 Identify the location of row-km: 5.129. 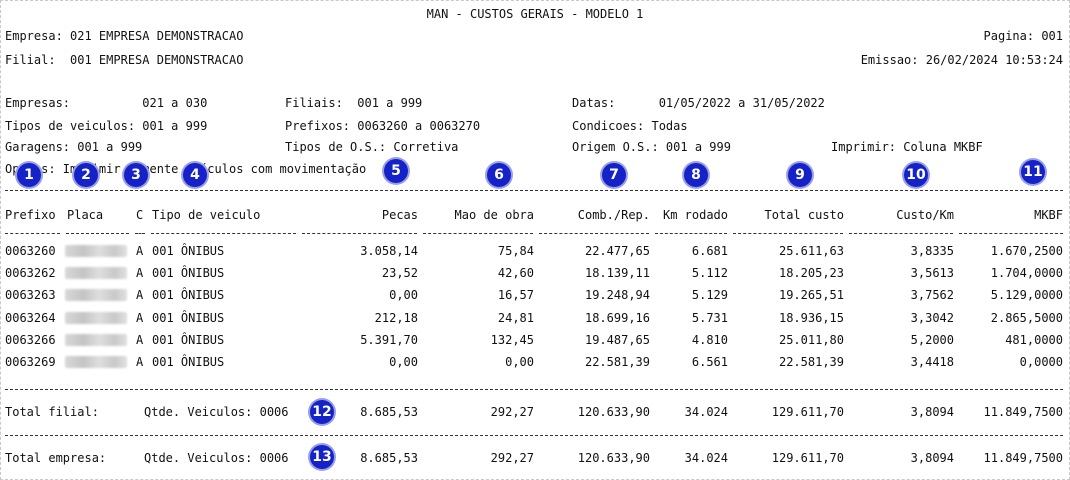
(709, 295).